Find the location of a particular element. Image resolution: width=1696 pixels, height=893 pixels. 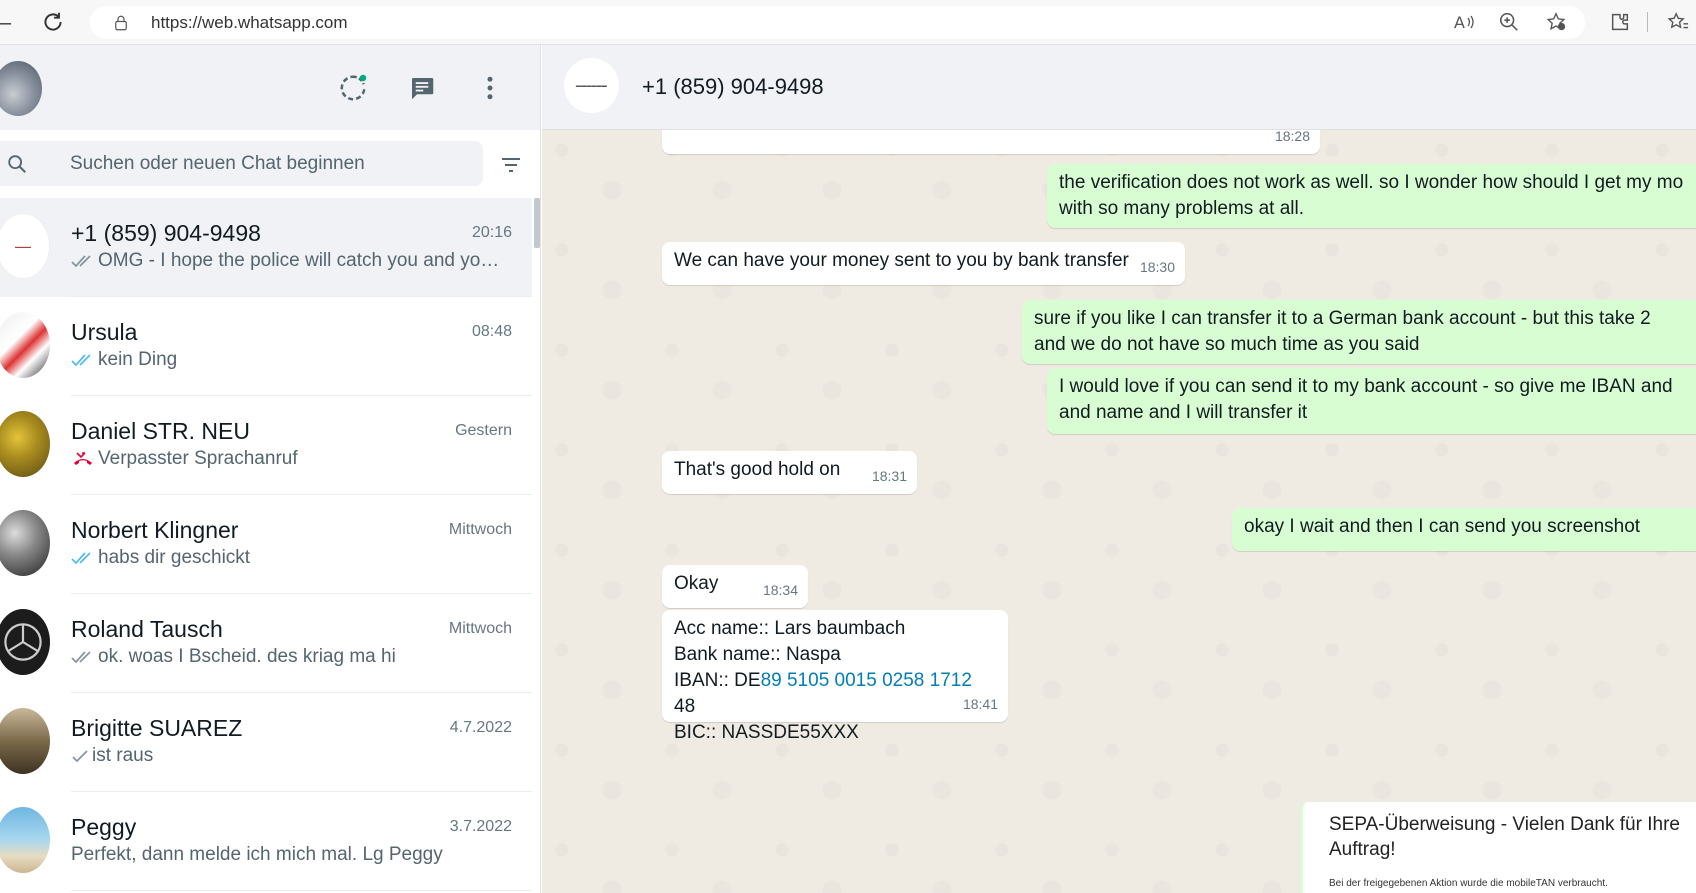

chat-preview: ok. woas I Bscheid. des kriag ma hi is located at coordinates (291, 657).